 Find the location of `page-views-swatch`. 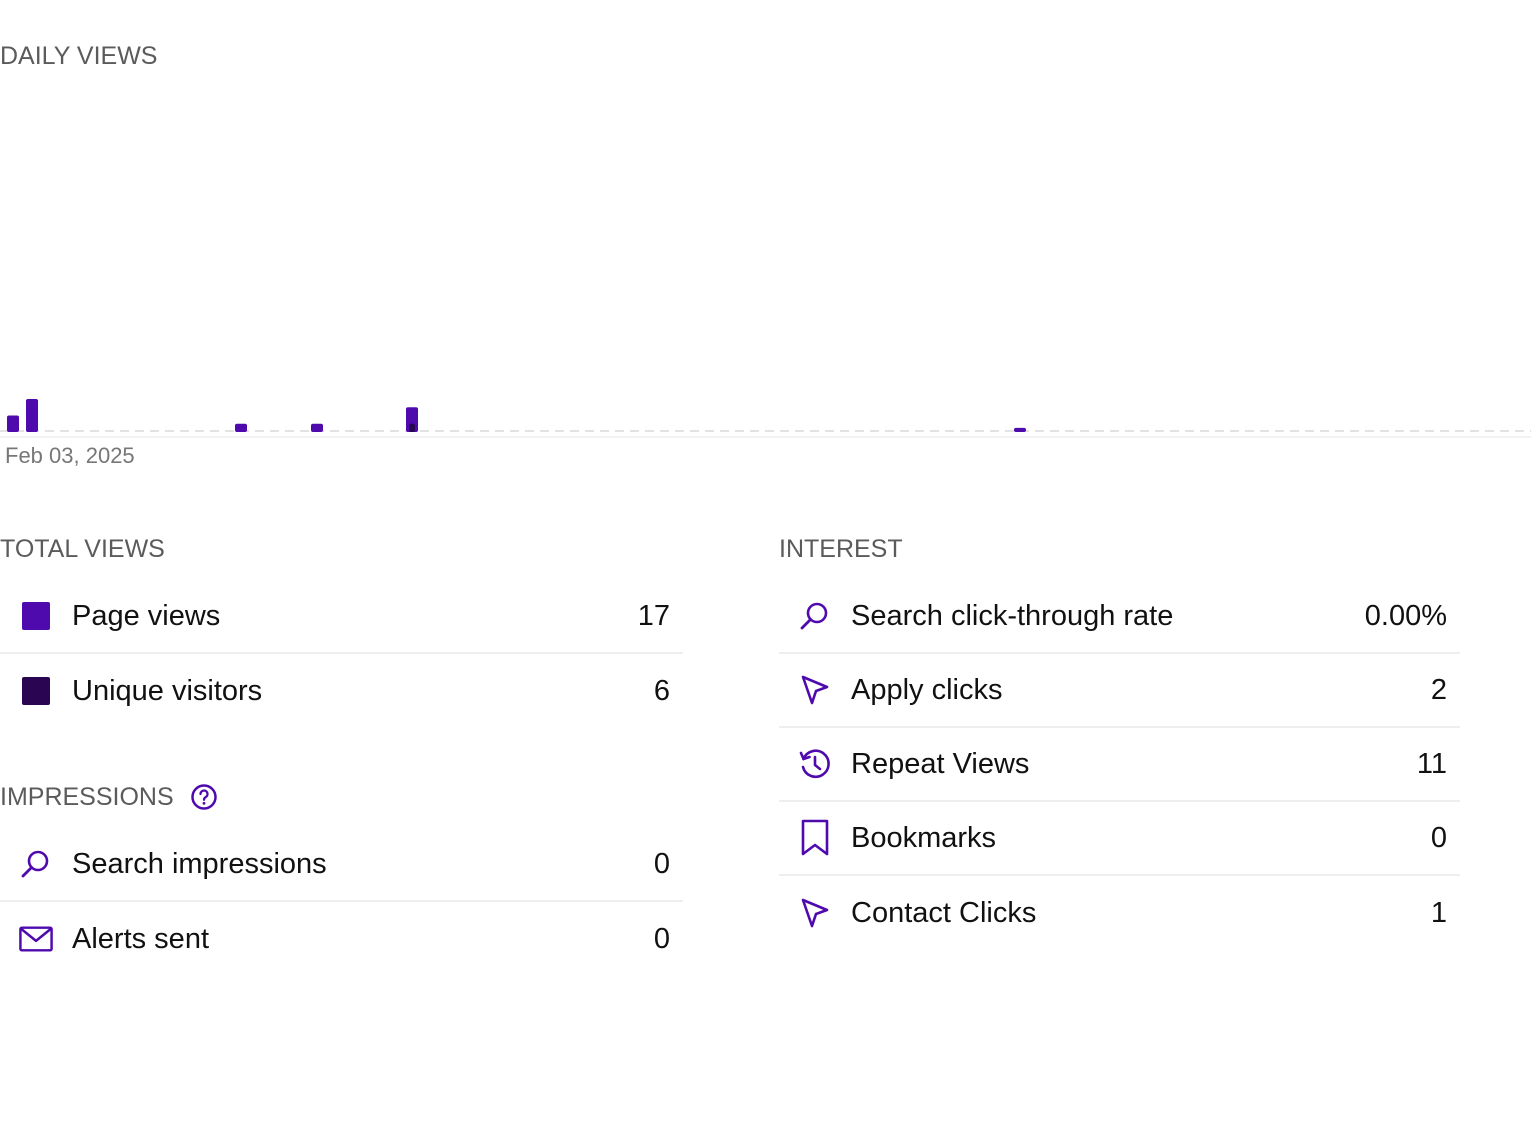

page-views-swatch is located at coordinates (36, 616).